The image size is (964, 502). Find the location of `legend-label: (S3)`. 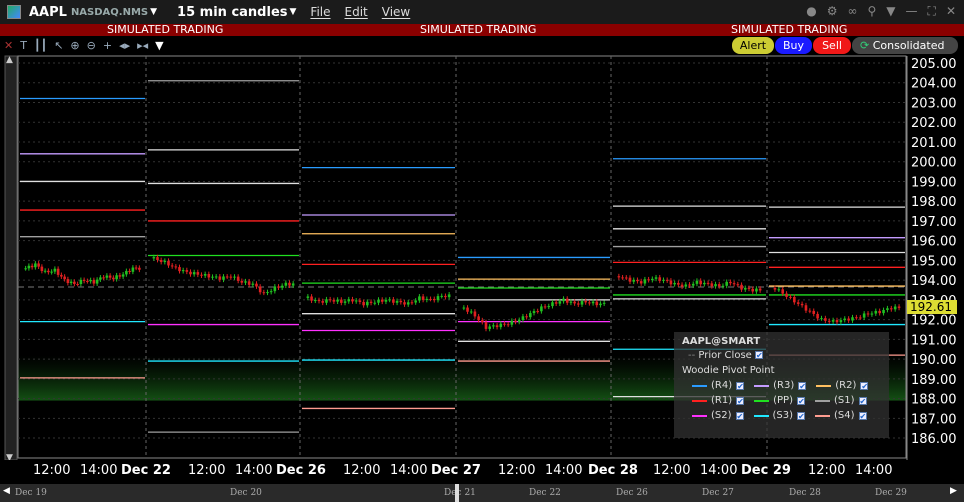

legend-label: (S3) is located at coordinates (783, 415).